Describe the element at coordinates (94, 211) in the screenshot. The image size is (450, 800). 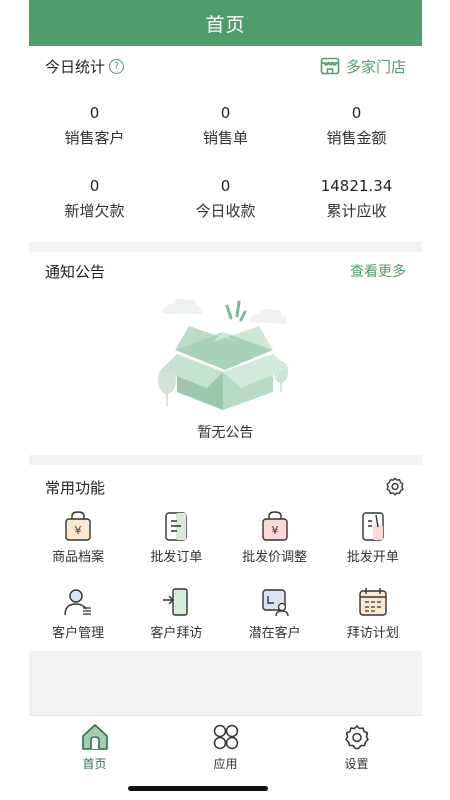
I see `stat-label: 新增欠款` at that location.